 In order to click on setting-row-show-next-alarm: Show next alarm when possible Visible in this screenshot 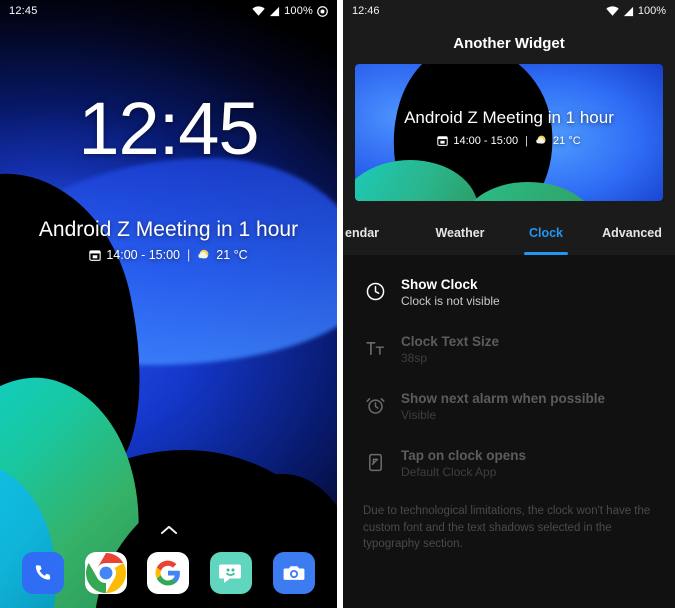, I will do `click(509, 399)`.